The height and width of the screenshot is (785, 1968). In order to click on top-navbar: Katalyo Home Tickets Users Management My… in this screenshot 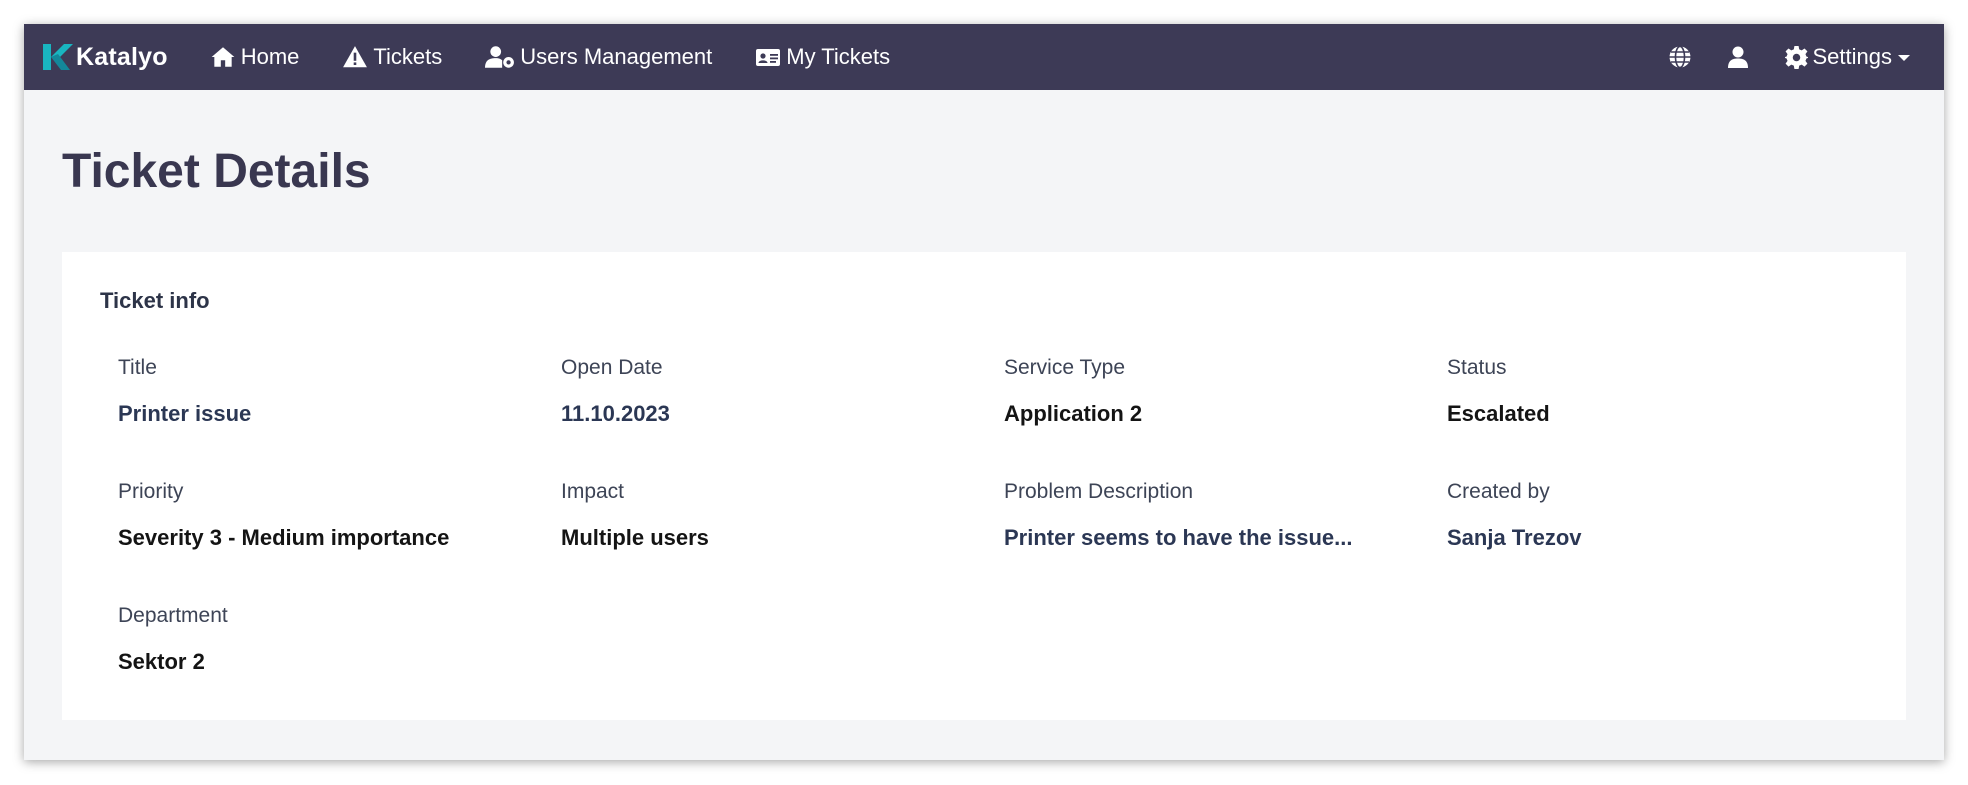, I will do `click(984, 57)`.